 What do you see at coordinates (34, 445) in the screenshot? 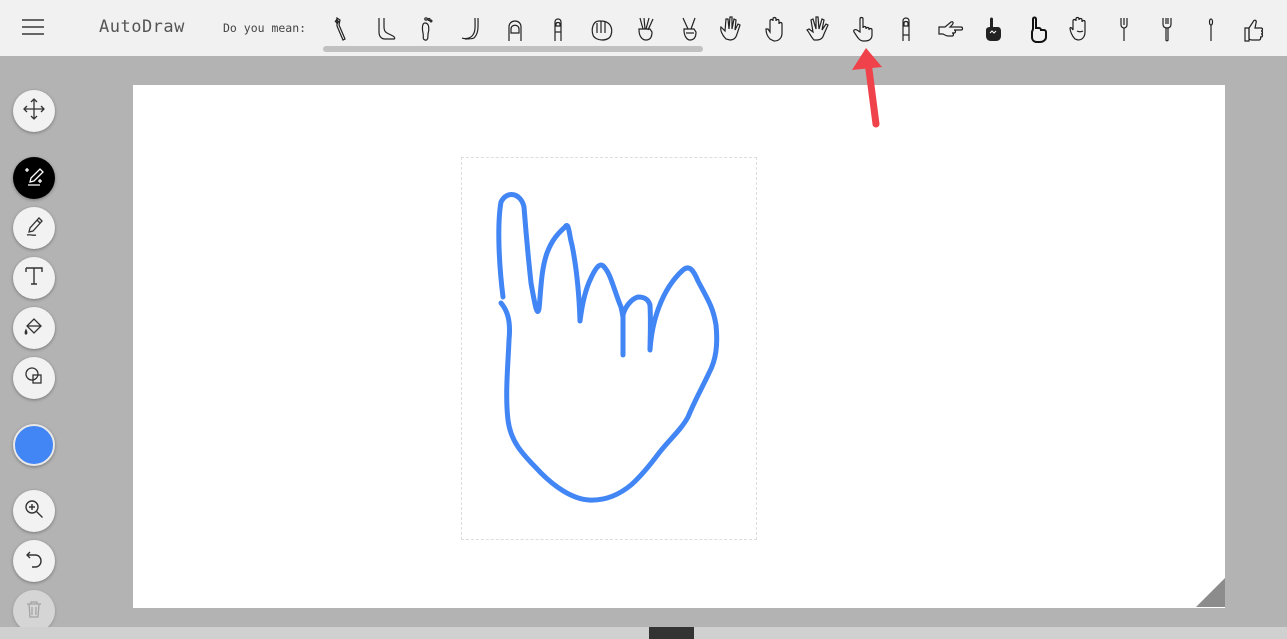
I see `color-picker` at bounding box center [34, 445].